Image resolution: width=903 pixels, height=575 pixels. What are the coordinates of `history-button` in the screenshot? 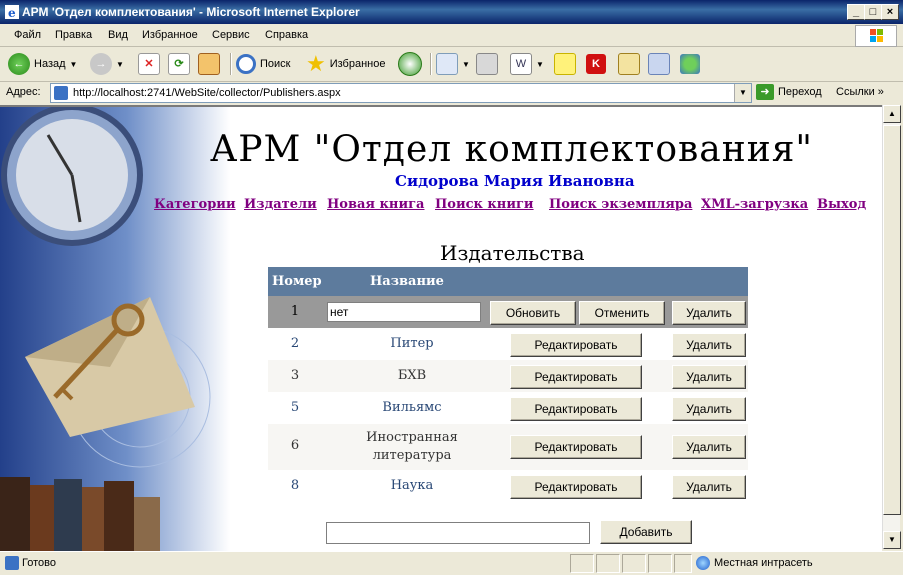 It's located at (410, 64).